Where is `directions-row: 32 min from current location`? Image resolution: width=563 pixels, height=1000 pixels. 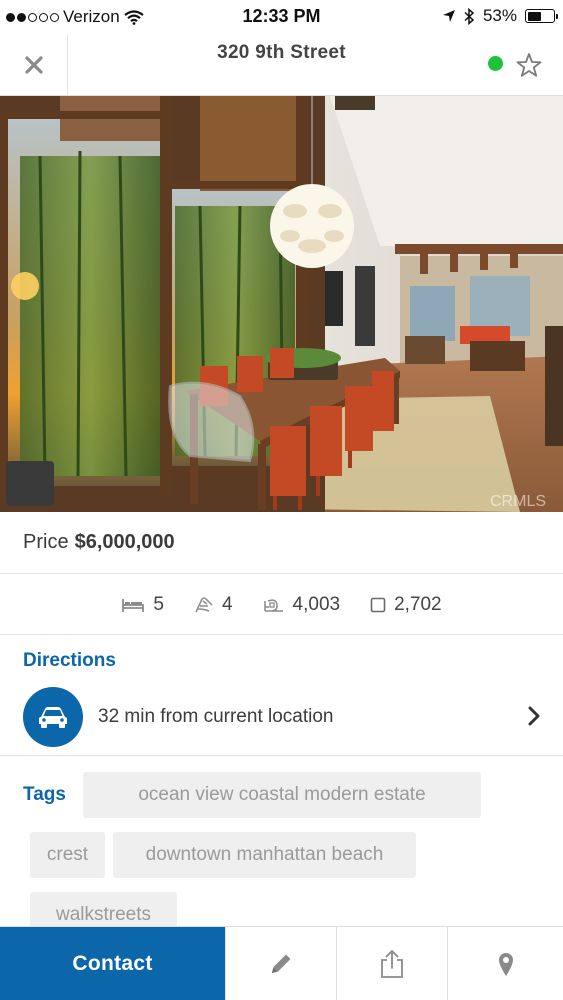
directions-row: 32 min from current location is located at coordinates (281, 720).